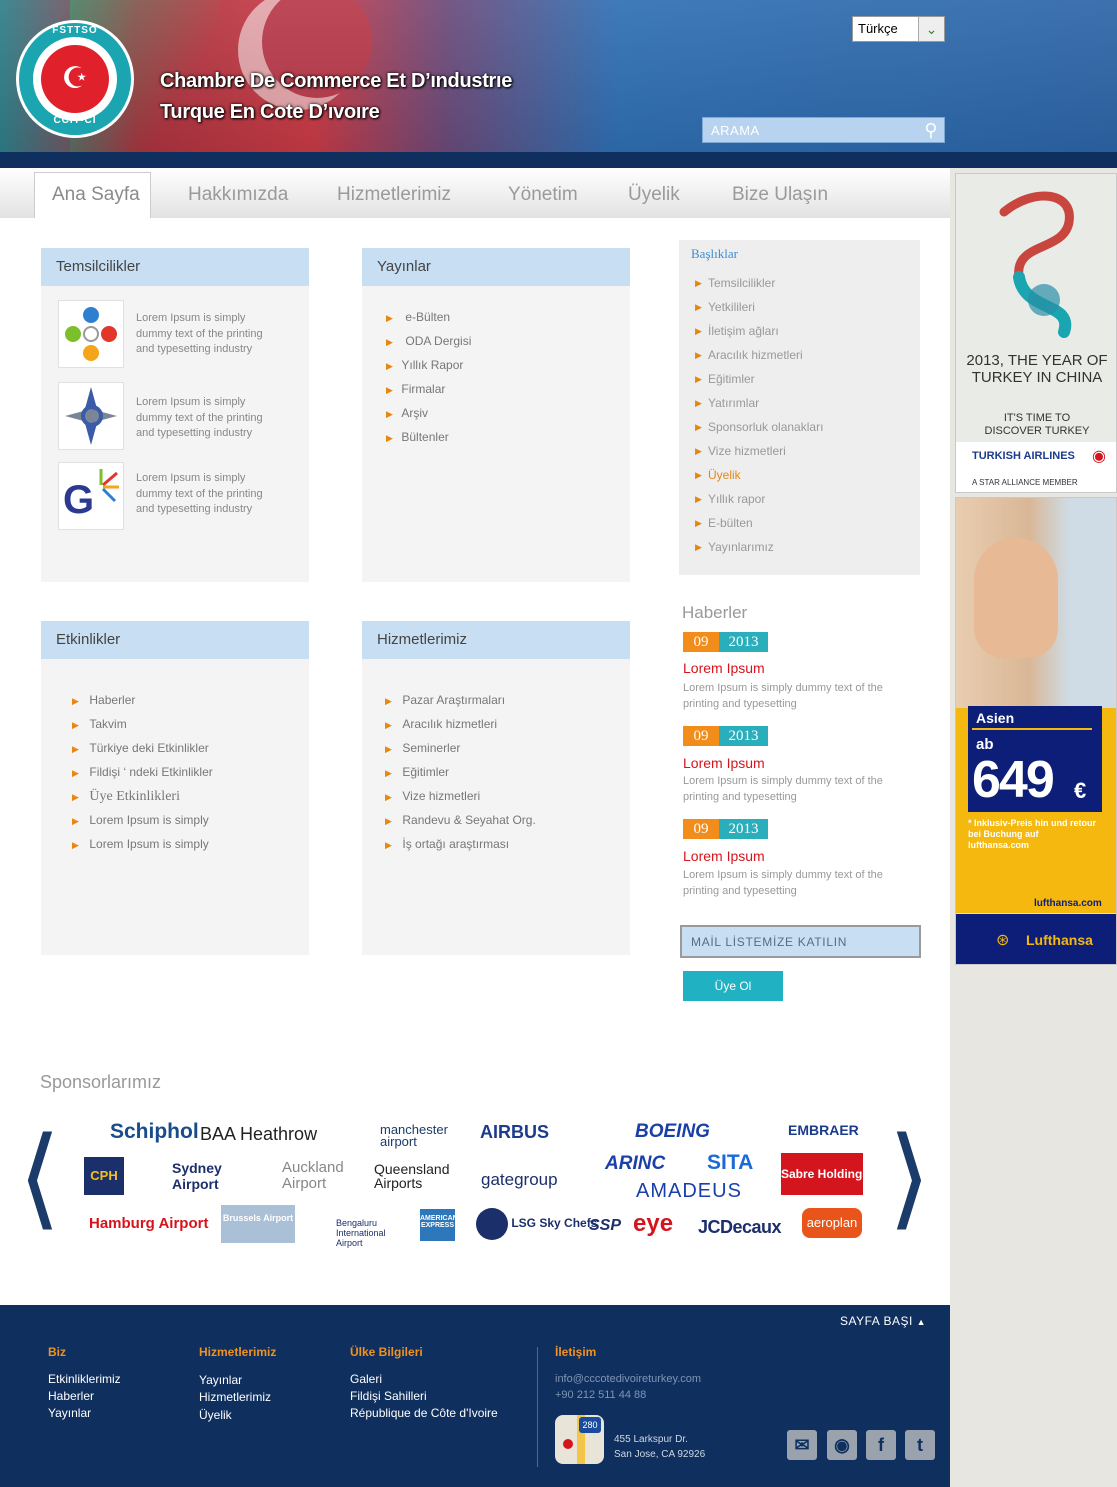 This screenshot has height=1487, width=1117. I want to click on list-item: ▶ Takvim, so click(142, 727).